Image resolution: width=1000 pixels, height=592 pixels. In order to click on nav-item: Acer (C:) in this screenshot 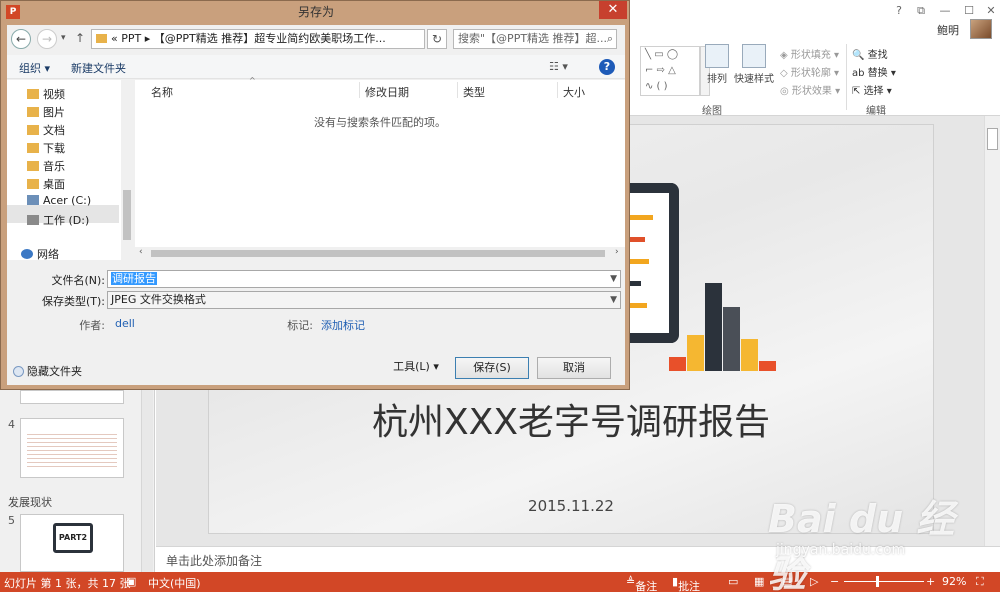, I will do `click(59, 200)`.